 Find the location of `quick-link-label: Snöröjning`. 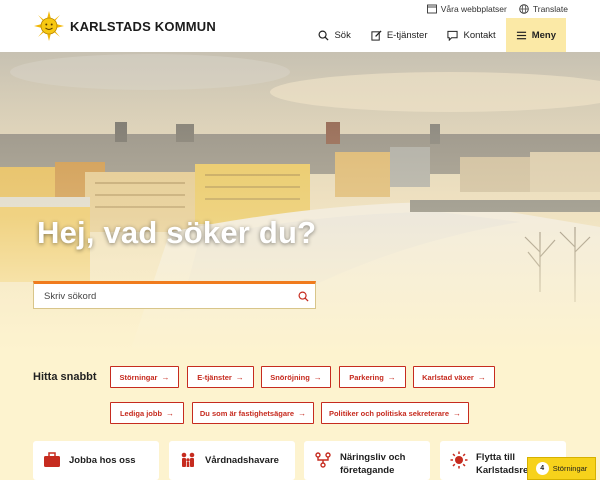

quick-link-label: Snöröjning is located at coordinates (290, 377).